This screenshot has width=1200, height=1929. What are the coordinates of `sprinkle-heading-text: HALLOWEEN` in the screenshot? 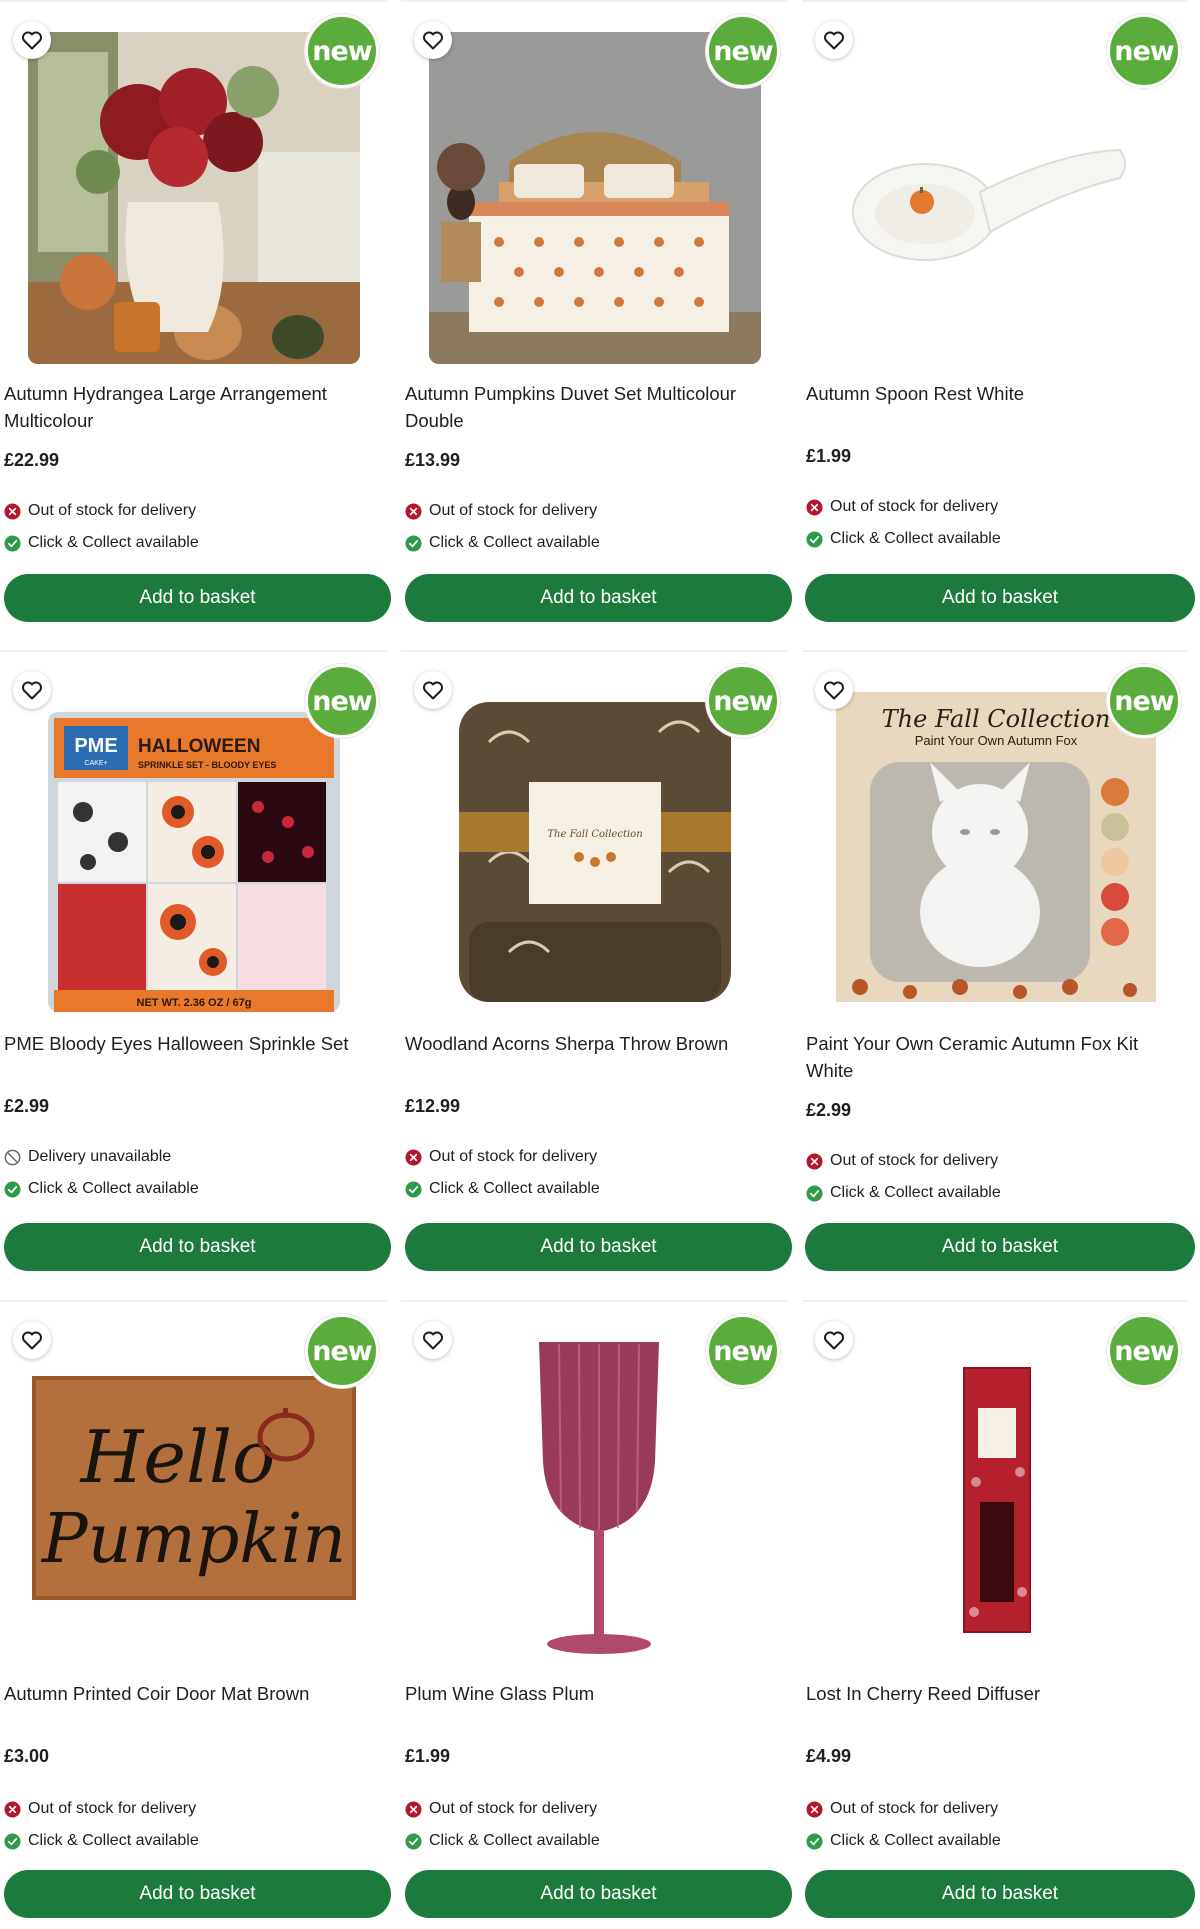 It's located at (199, 746).